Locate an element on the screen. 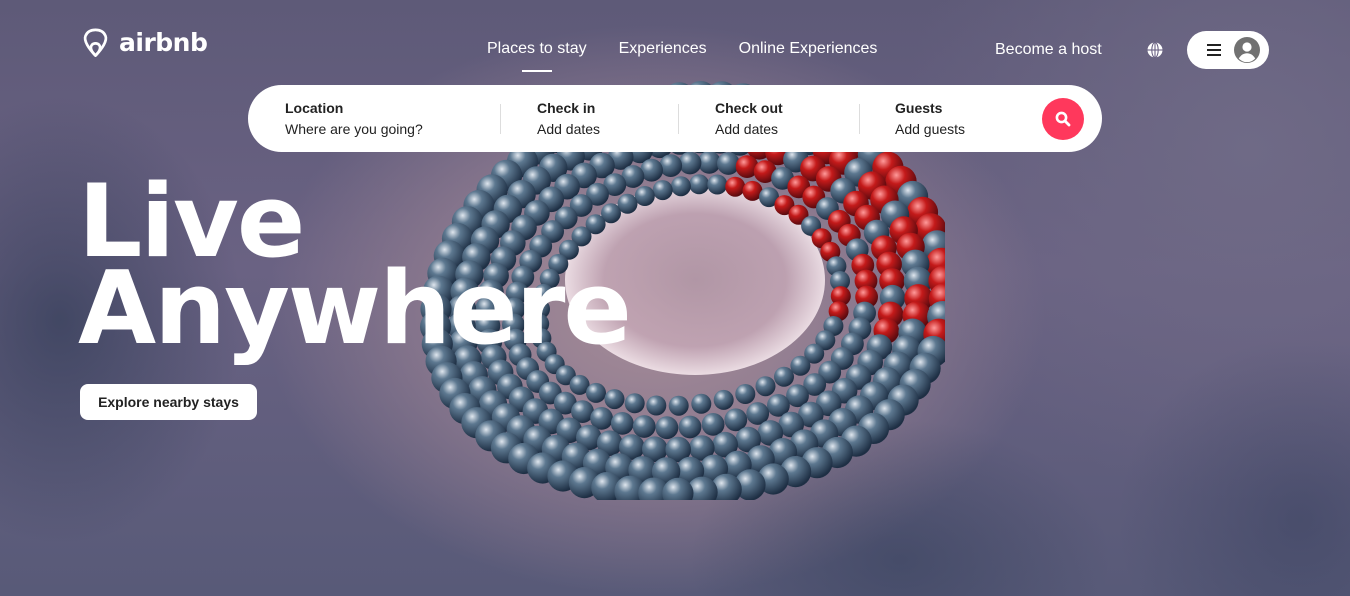 The width and height of the screenshot is (1350, 596). airbnb-logo: airbnb is located at coordinates (144, 42).